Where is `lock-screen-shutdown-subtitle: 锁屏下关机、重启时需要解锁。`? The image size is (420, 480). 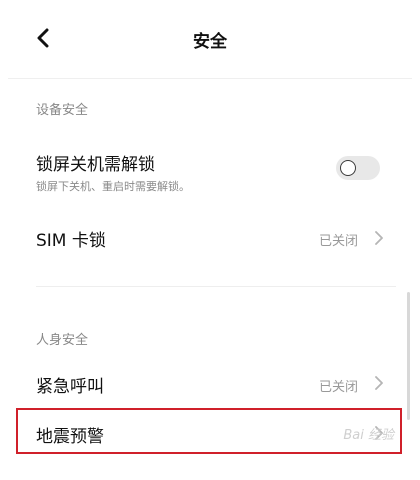 lock-screen-shutdown-subtitle: 锁屏下关机、重启时需要解锁。 is located at coordinates (113, 186).